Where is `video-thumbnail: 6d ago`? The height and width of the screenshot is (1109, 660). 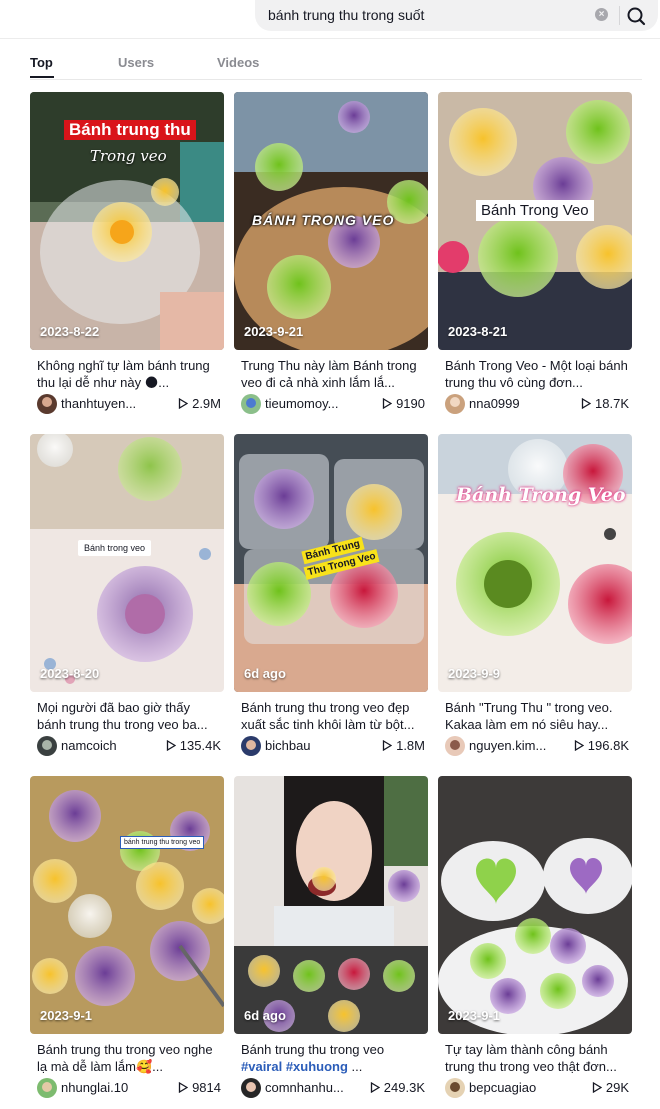 video-thumbnail: 6d ago is located at coordinates (331, 905).